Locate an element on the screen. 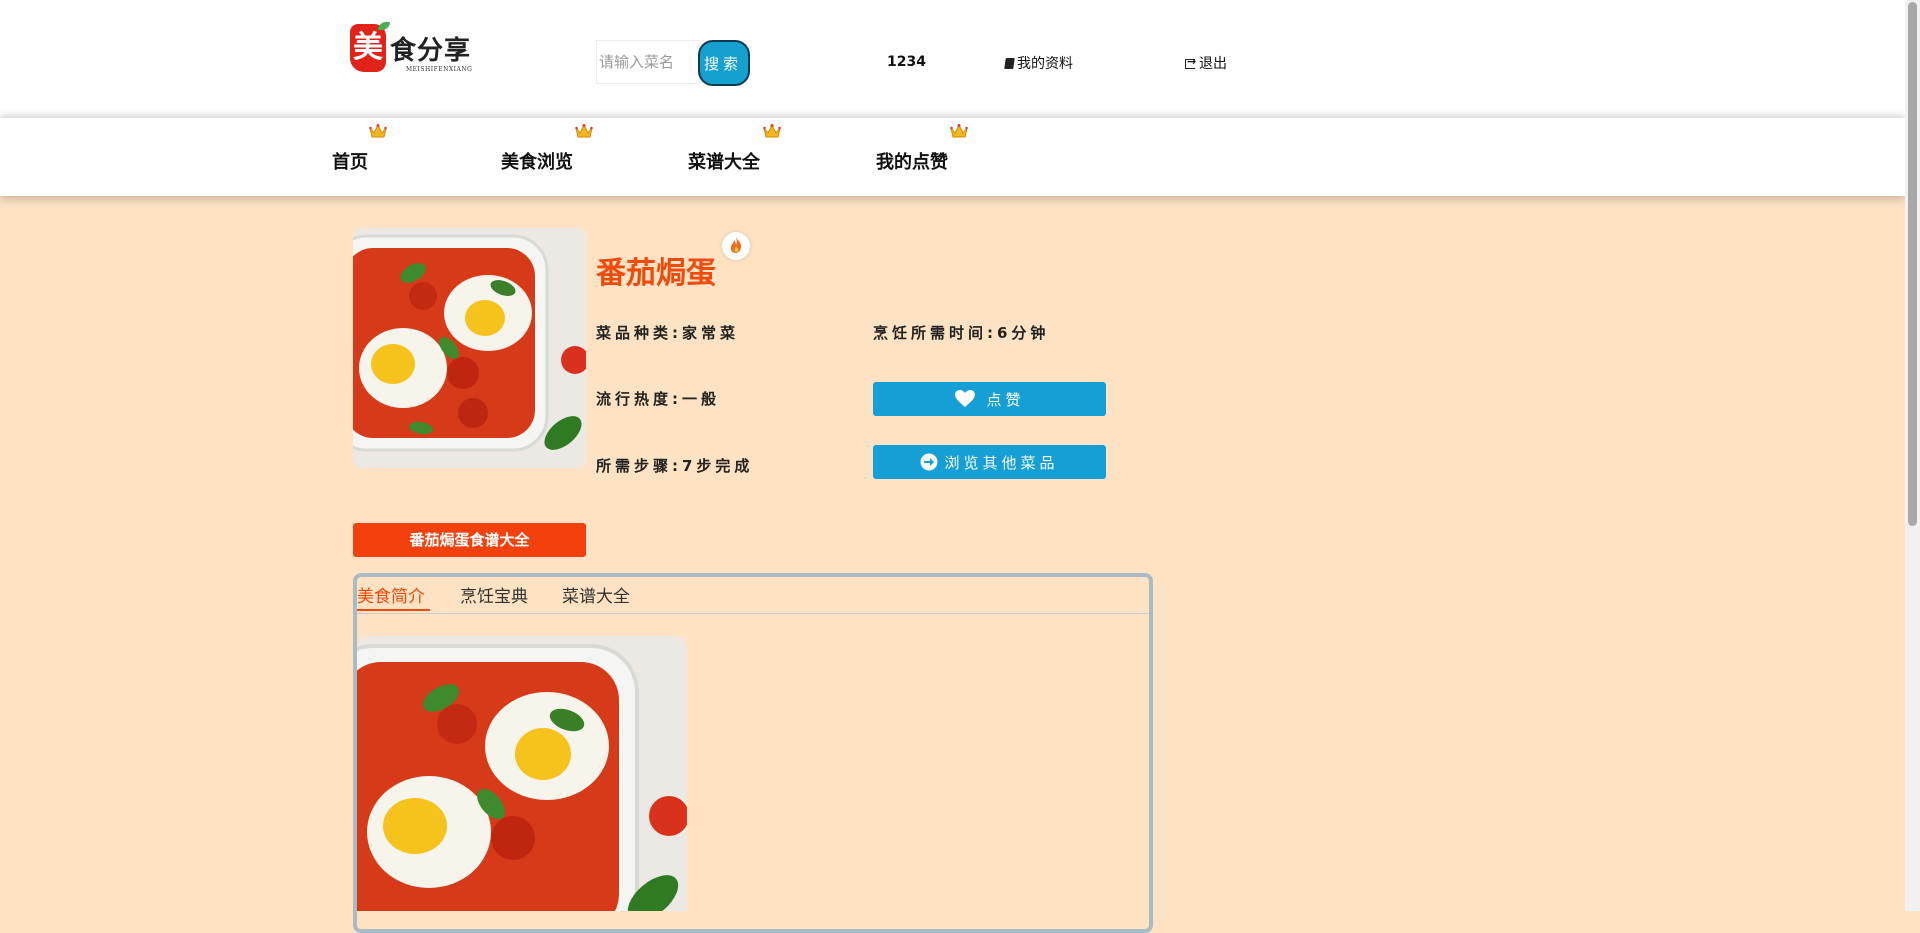 The height and width of the screenshot is (933, 1920). my-profile-label: 我的资料 is located at coordinates (1045, 64).